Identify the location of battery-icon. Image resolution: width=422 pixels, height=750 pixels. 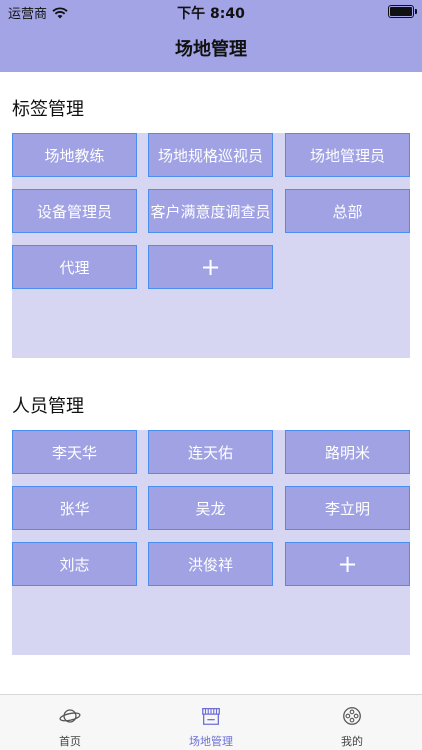
(402, 11).